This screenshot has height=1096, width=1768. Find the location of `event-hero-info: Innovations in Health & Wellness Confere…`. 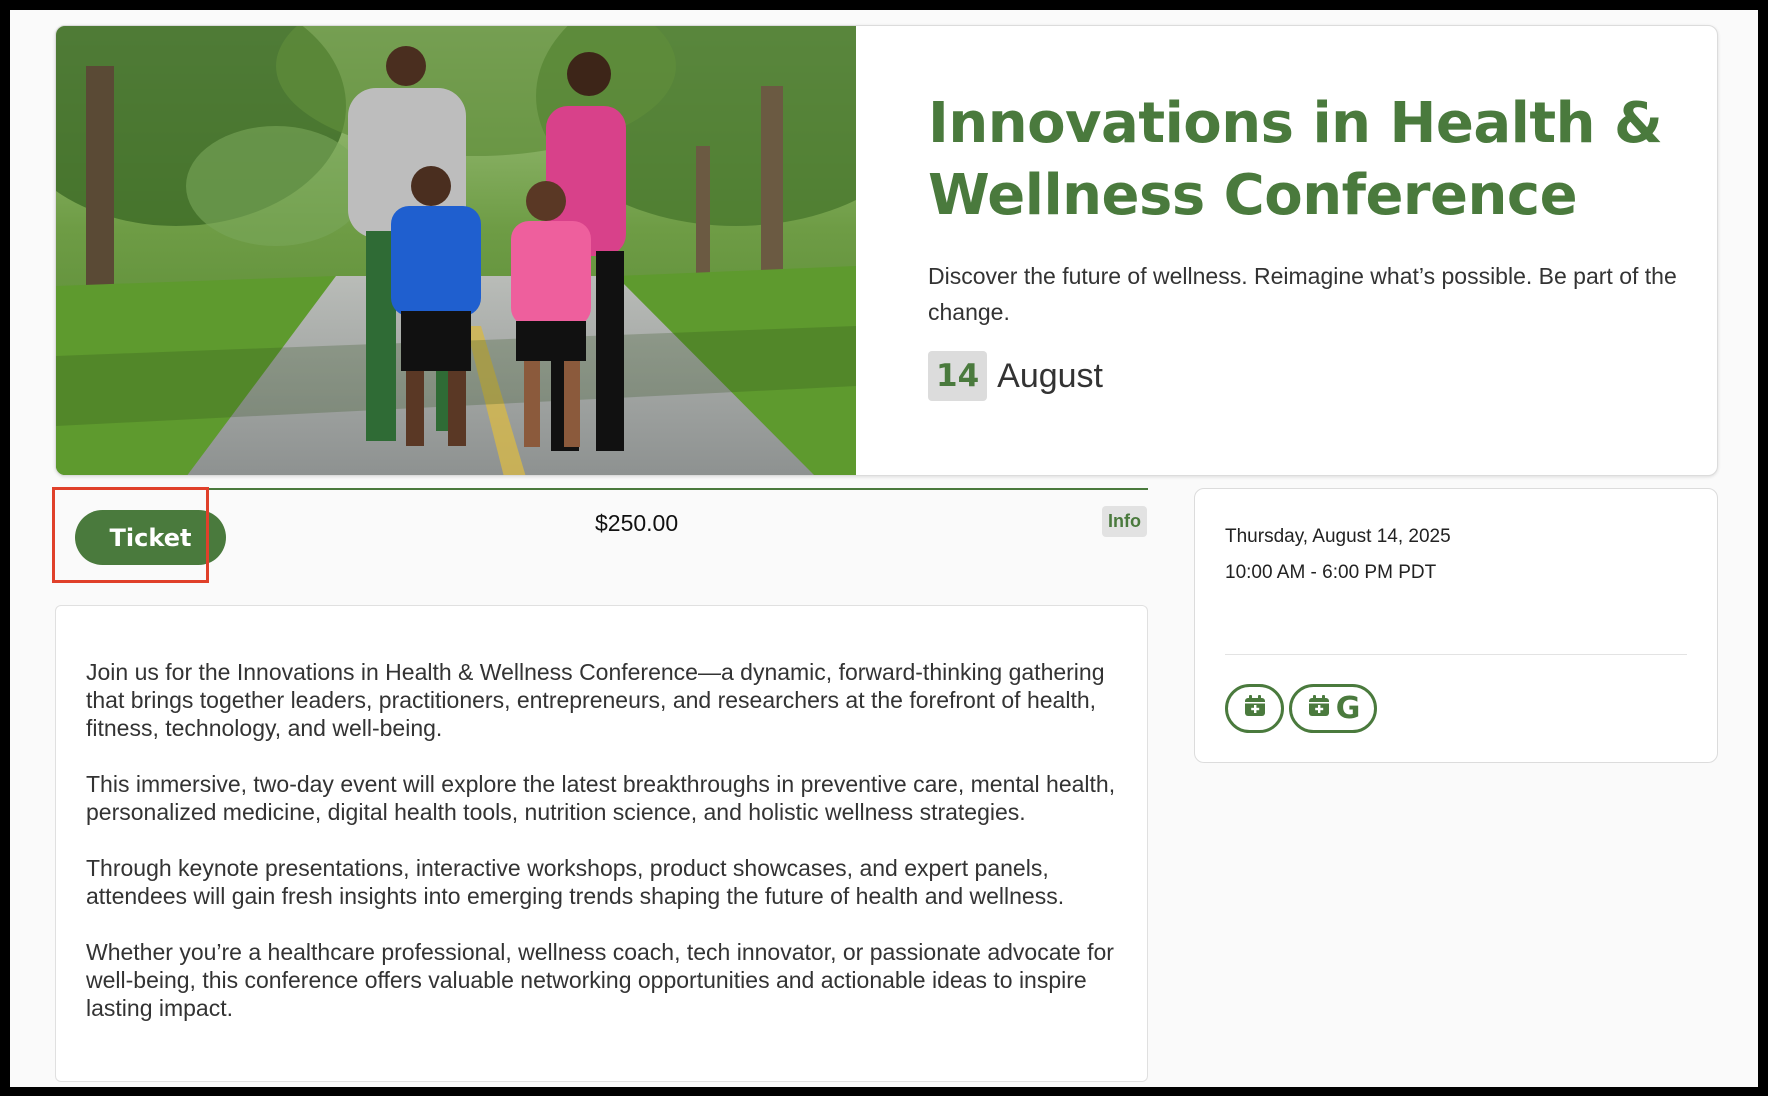

event-hero-info: Innovations in Health & Wellness Confere… is located at coordinates (1308, 244).